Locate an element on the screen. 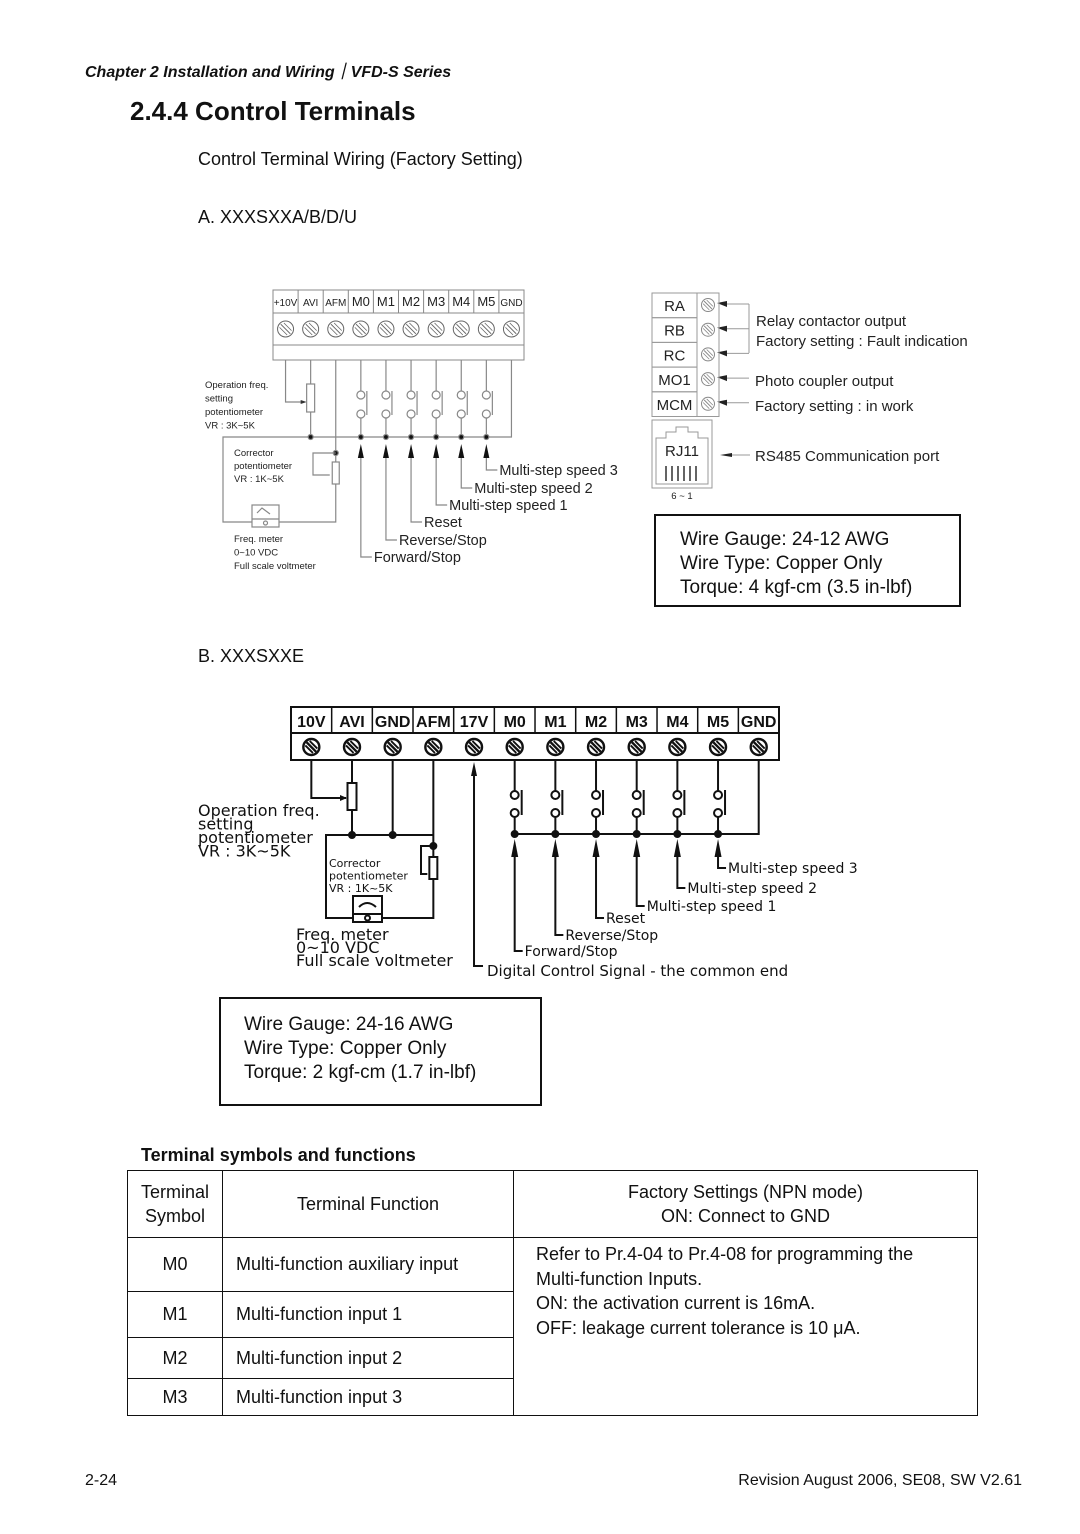 The width and height of the screenshot is (1080, 1534). header-symbol-line2: Symbol is located at coordinates (175, 1216).